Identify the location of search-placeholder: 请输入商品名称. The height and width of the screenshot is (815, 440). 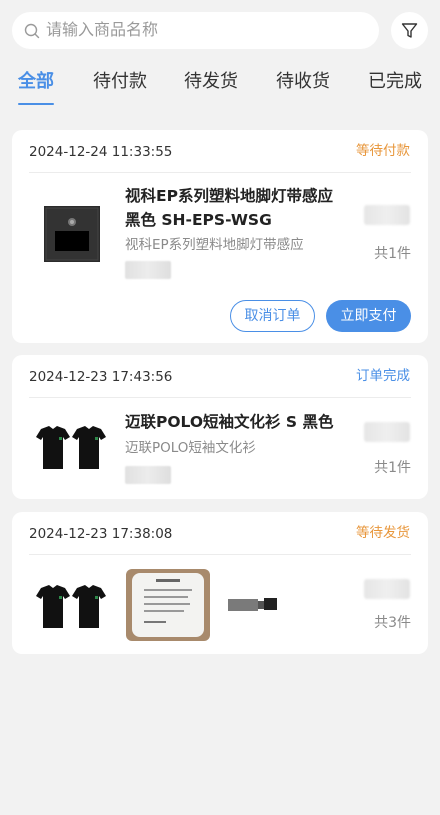
(102, 29).